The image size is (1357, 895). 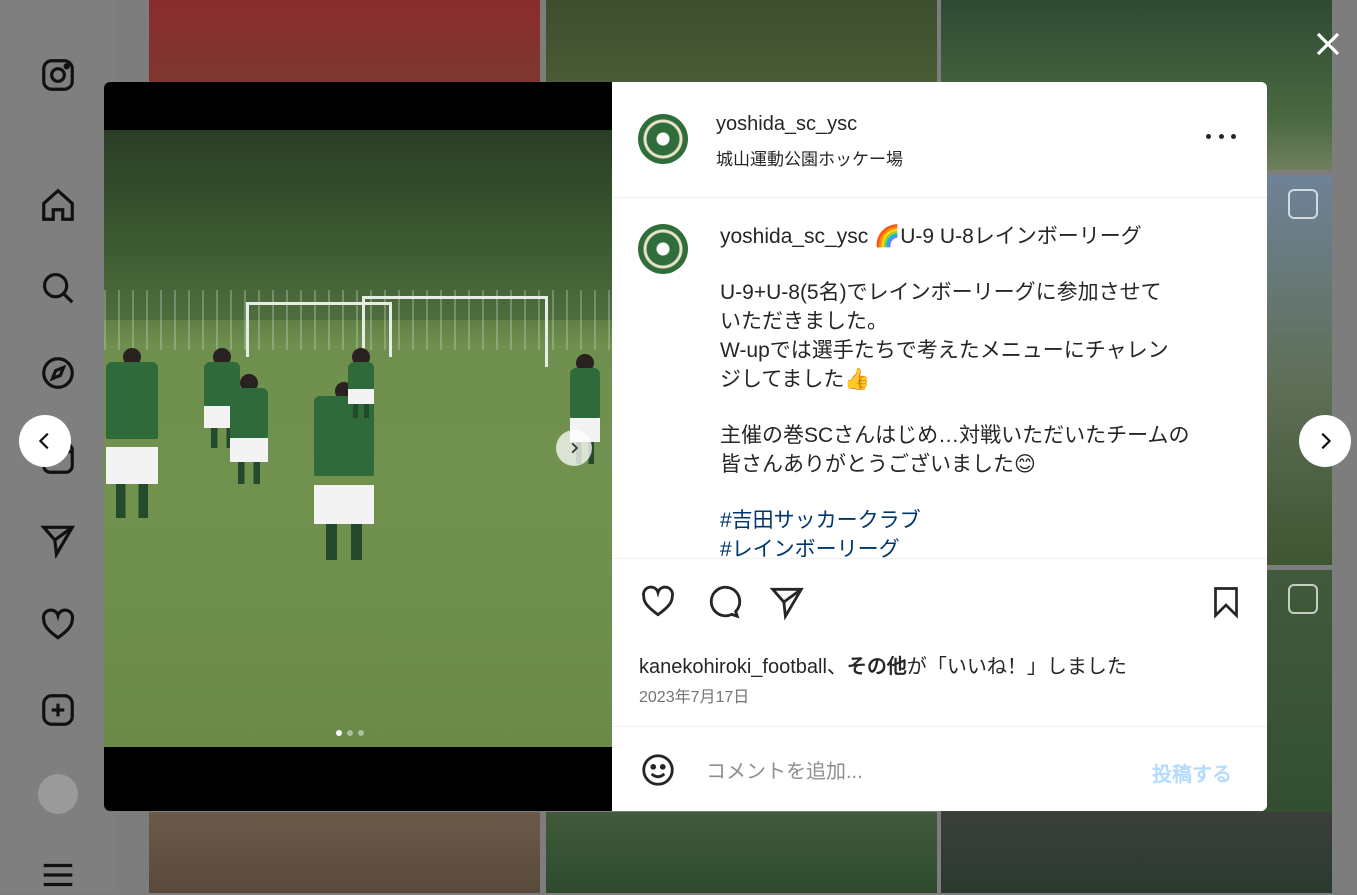 I want to click on bookmark-icon, so click(x=1226, y=603).